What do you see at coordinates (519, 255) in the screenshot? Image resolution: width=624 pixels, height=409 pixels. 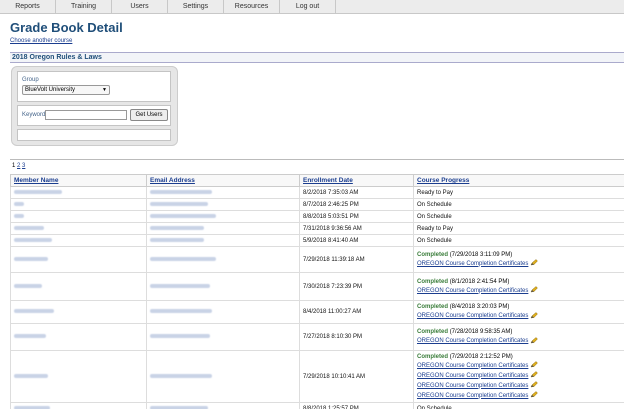 I see `completed-status: Completed (7/29/2018 3:11:09 PM)` at bounding box center [519, 255].